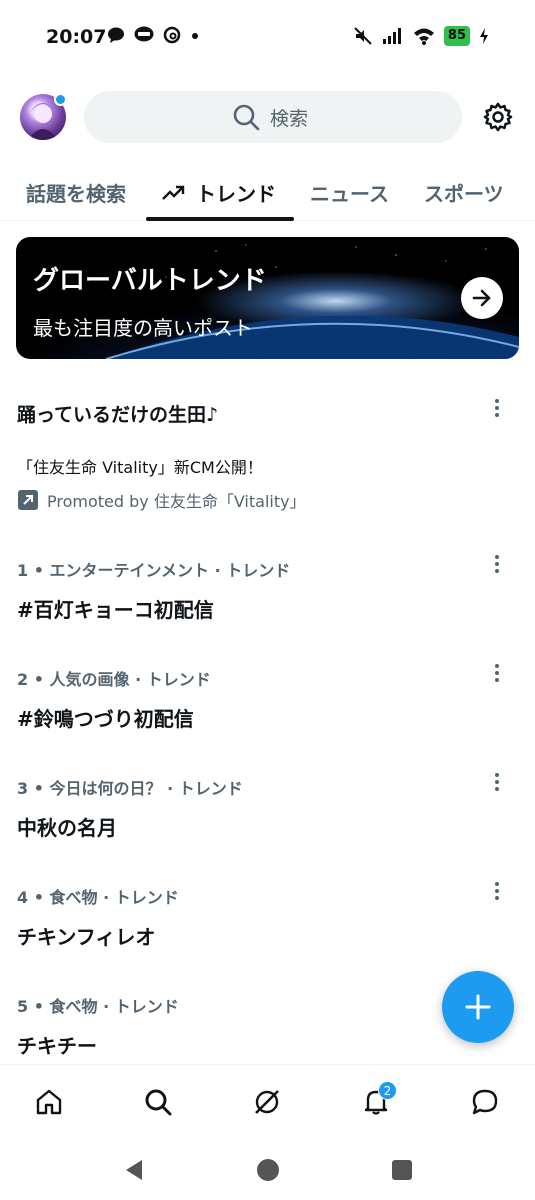  What do you see at coordinates (267, 597) in the screenshot?
I see `trend-item: 1 • エンターテインメント · トレンド #百灯キョーコ初配信` at bounding box center [267, 597].